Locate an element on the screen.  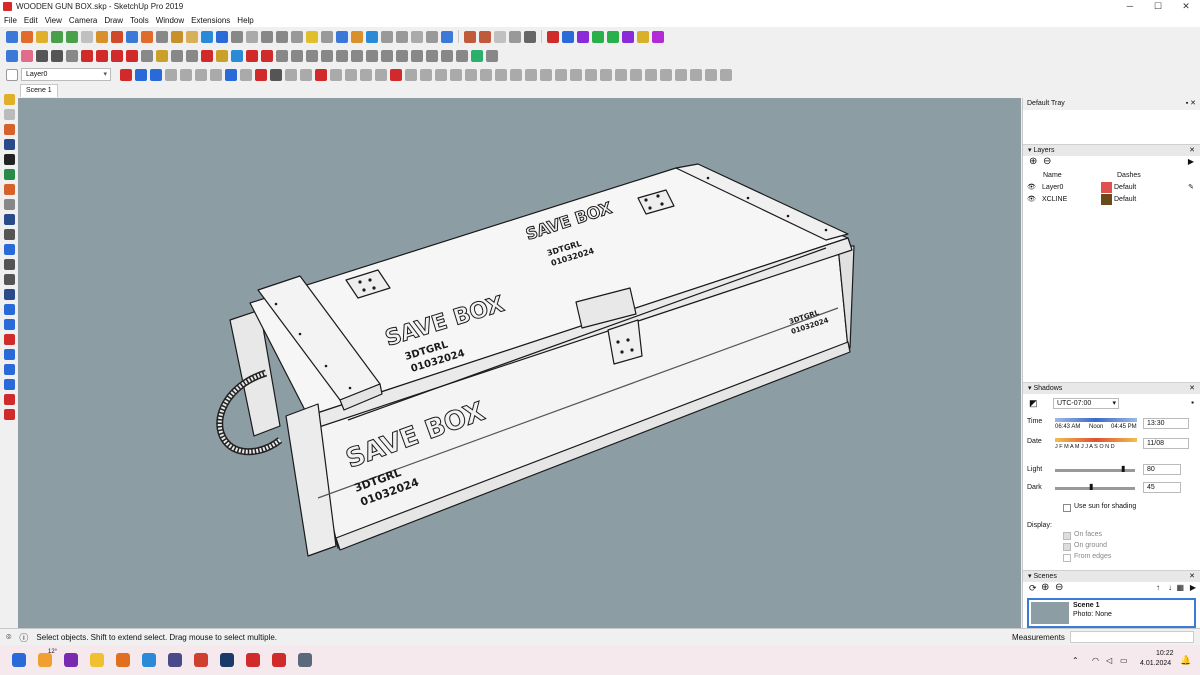
monochrome-icon is located at coordinates (462, 55).